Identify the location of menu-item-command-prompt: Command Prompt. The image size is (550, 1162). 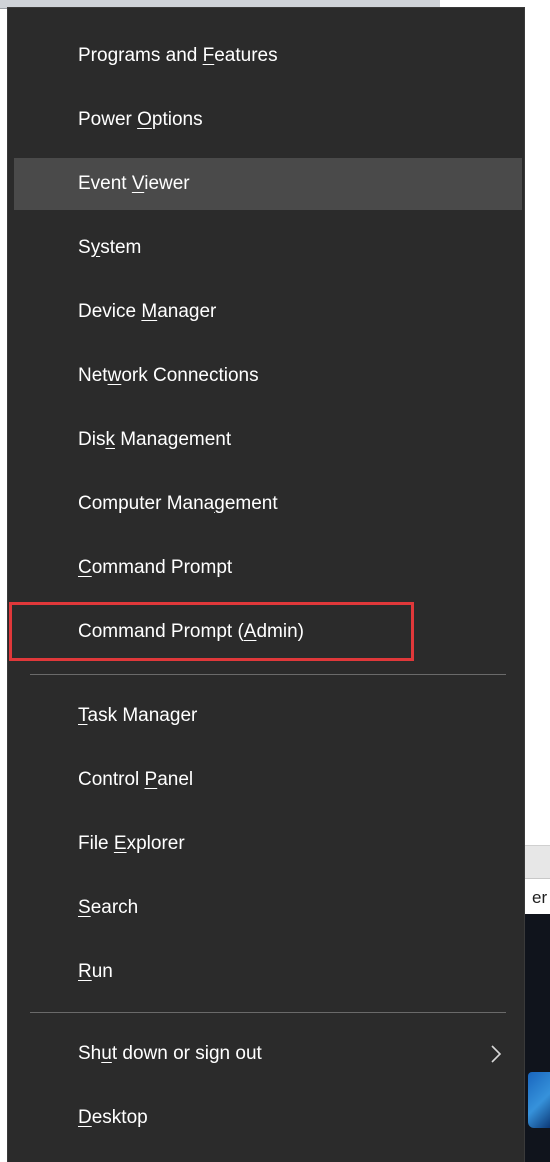
(268, 568).